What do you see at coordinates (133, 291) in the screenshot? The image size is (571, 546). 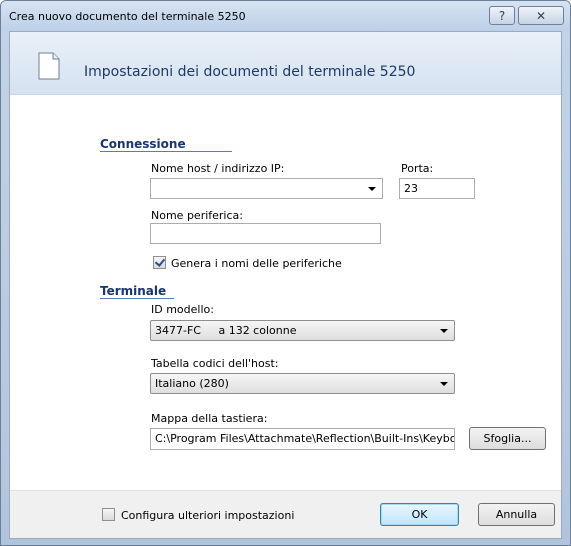 I see `section-heading-terminale: Terminale` at bounding box center [133, 291].